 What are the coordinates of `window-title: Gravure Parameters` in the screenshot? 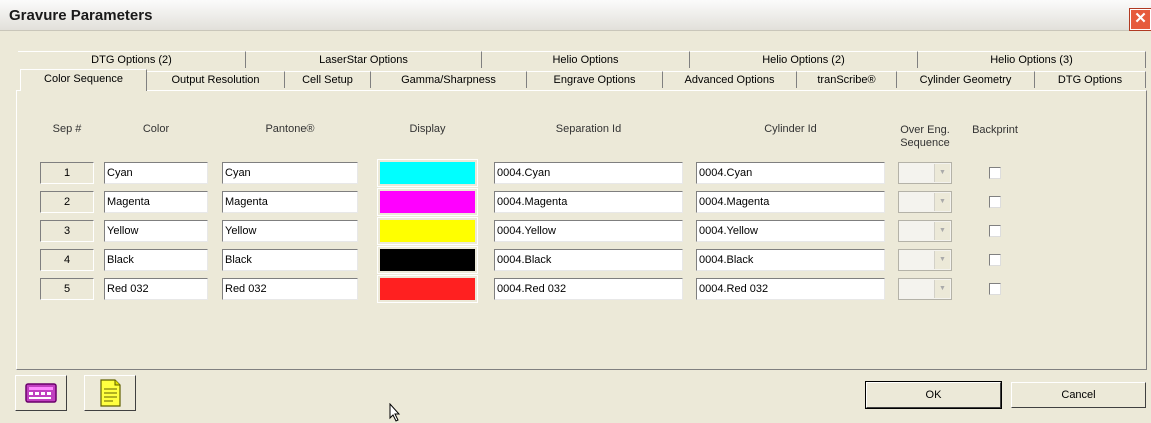 It's located at (81, 15).